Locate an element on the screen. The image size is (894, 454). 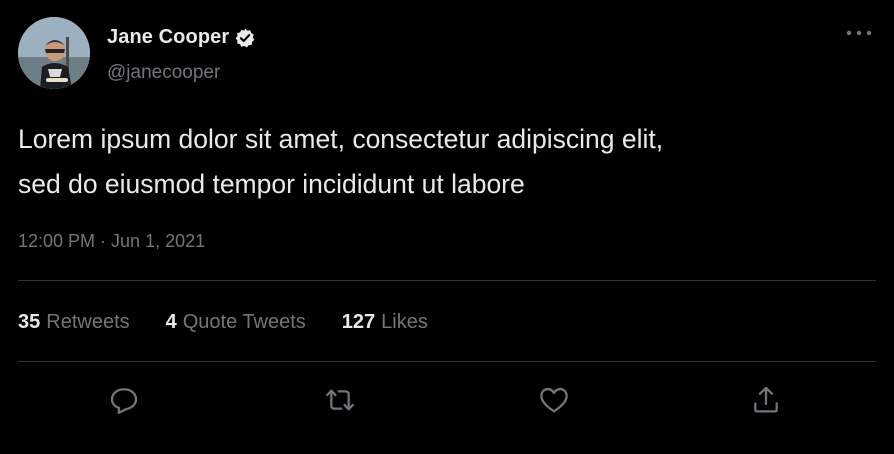
retweets-label: Retweets is located at coordinates (88, 322).